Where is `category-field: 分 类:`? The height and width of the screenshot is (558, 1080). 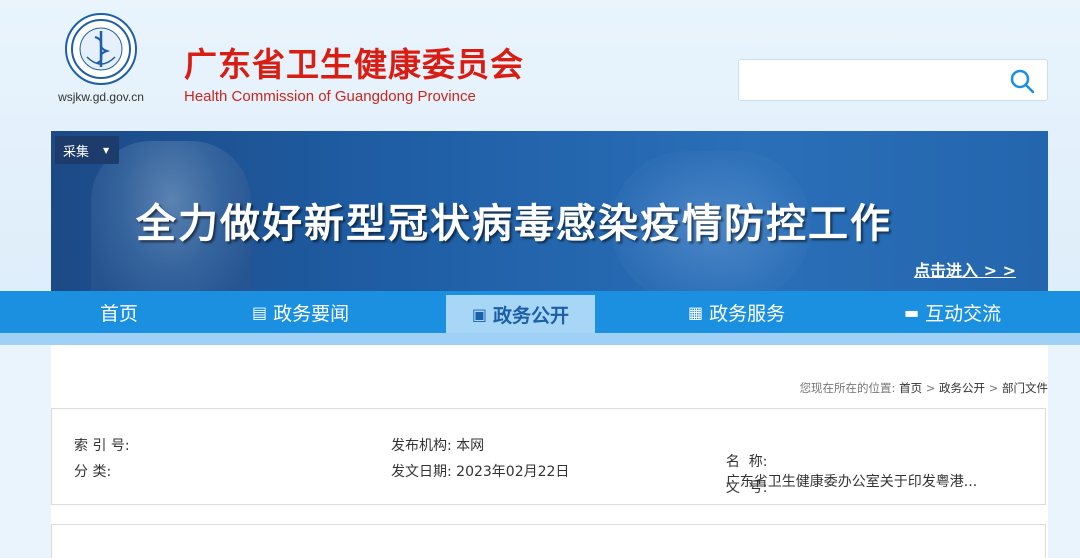
category-field: 分 类: is located at coordinates (92, 471).